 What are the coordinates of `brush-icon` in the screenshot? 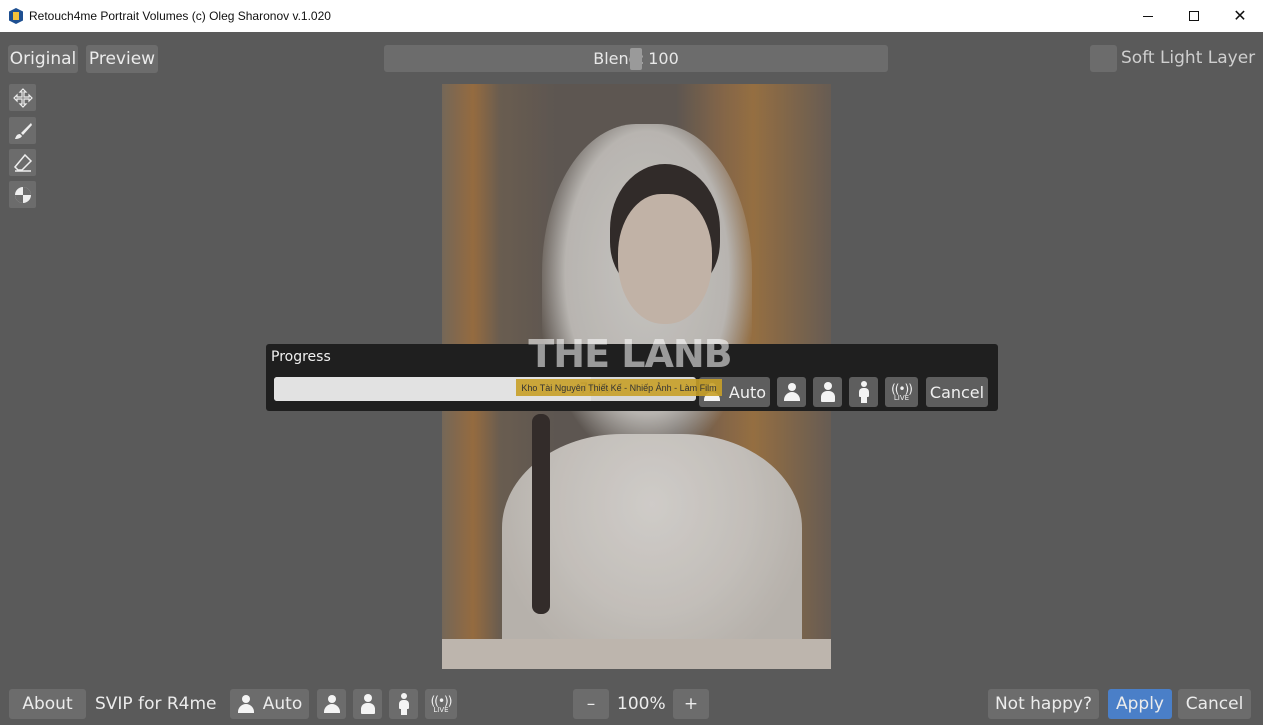 It's located at (23, 130).